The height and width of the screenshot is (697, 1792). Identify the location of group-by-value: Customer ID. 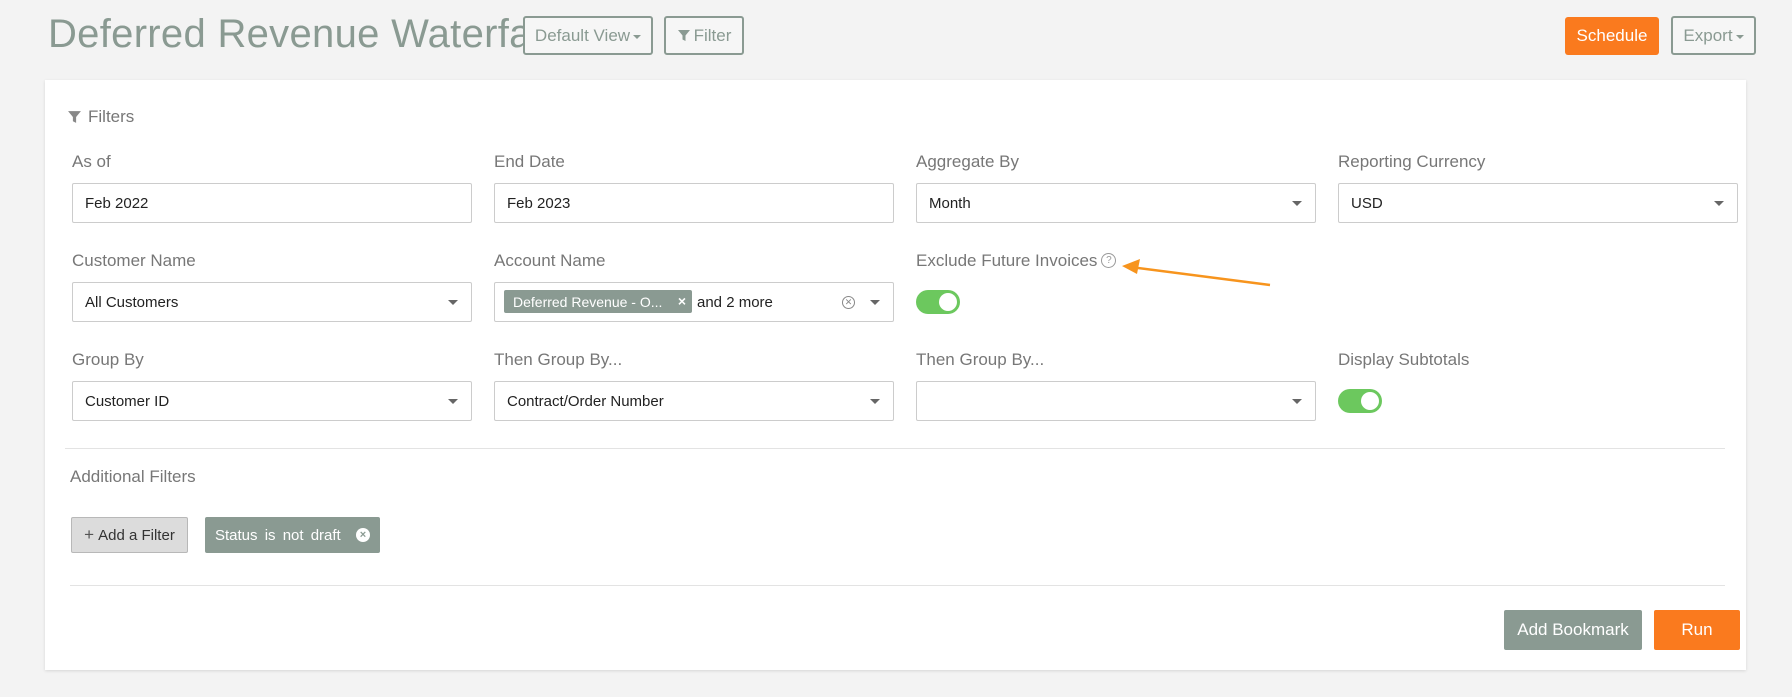
(127, 401).